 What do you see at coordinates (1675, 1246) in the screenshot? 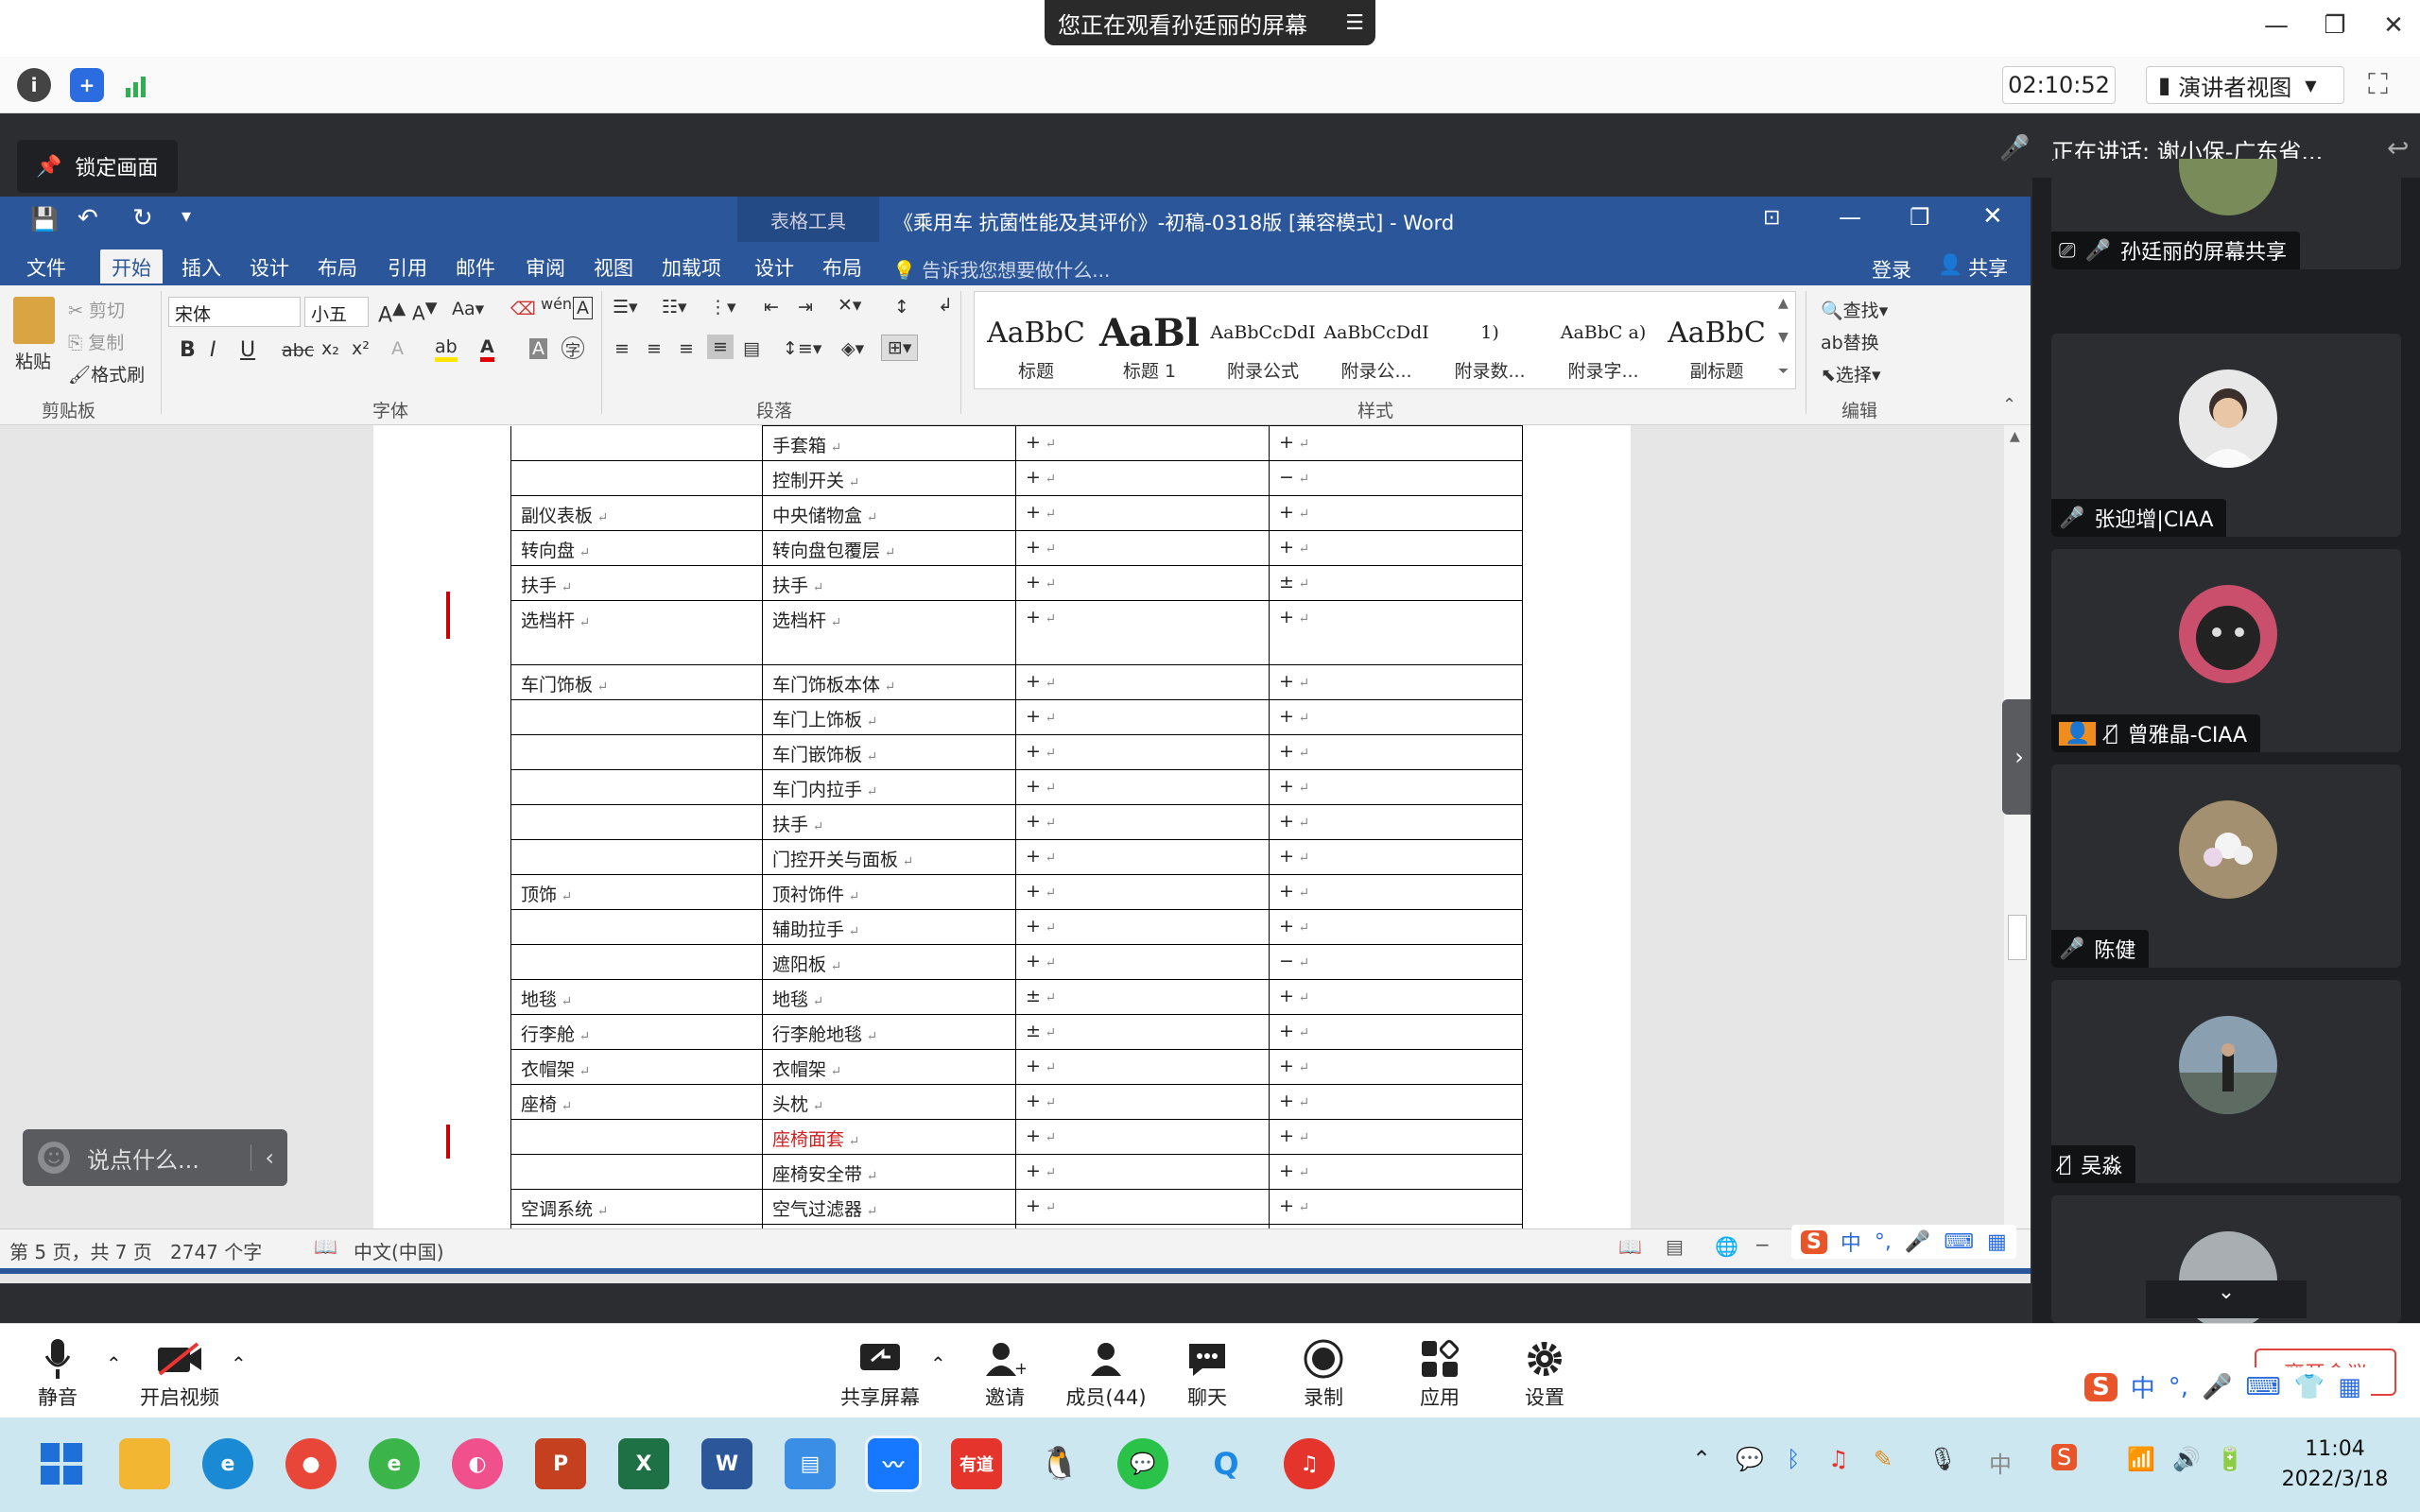
I see `print-layout-icon: ▤` at bounding box center [1675, 1246].